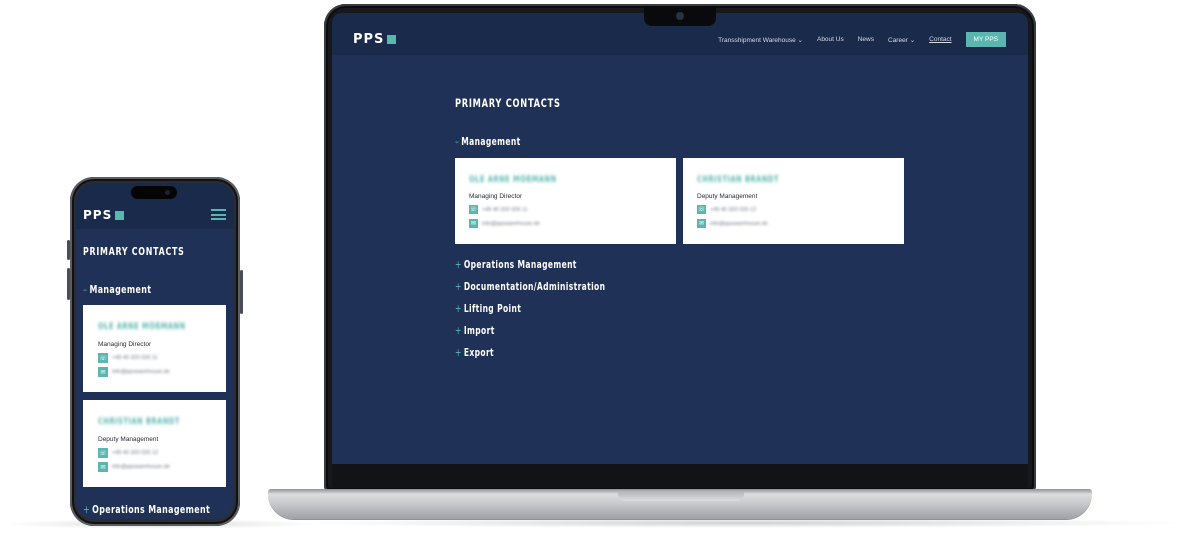  What do you see at coordinates (985, 39) in the screenshot?
I see `my-pps-button: MY PPS` at bounding box center [985, 39].